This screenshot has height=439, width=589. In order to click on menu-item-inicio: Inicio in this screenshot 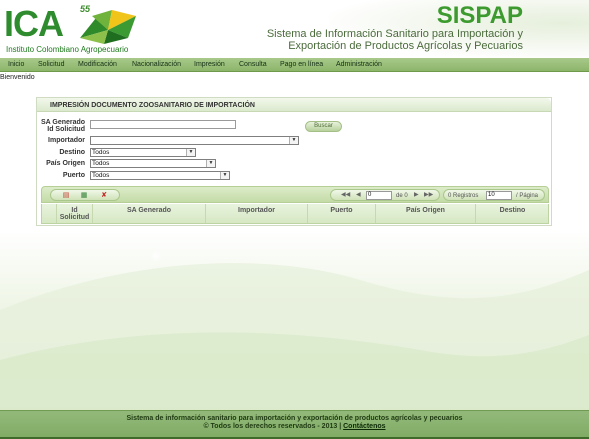, I will do `click(16, 64)`.